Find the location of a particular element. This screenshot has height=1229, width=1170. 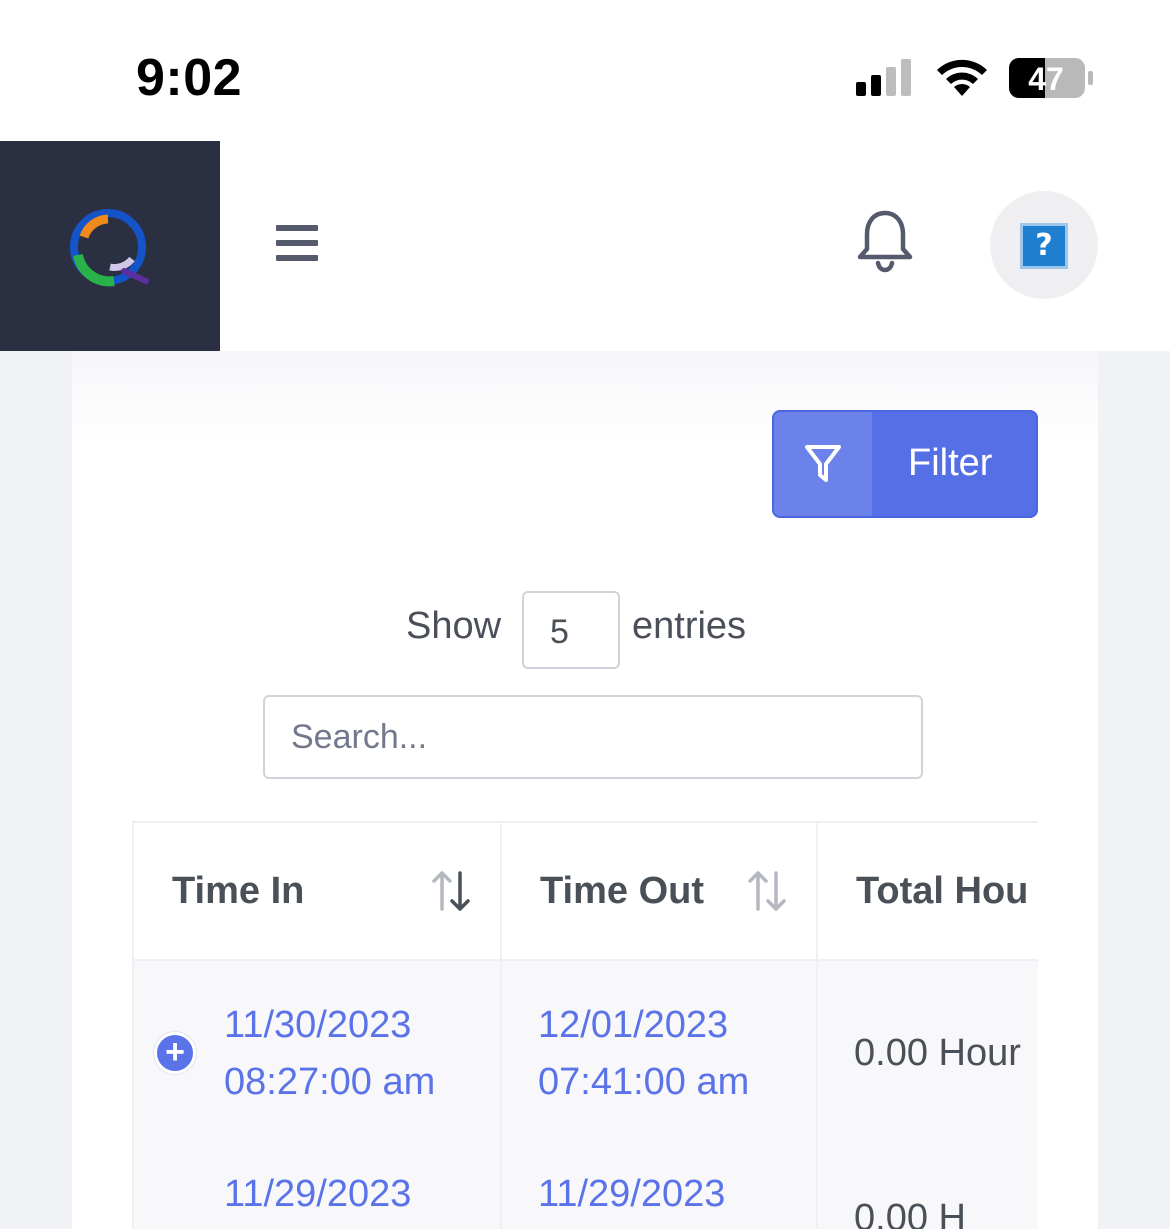

filter-funnel-icon is located at coordinates (823, 463).